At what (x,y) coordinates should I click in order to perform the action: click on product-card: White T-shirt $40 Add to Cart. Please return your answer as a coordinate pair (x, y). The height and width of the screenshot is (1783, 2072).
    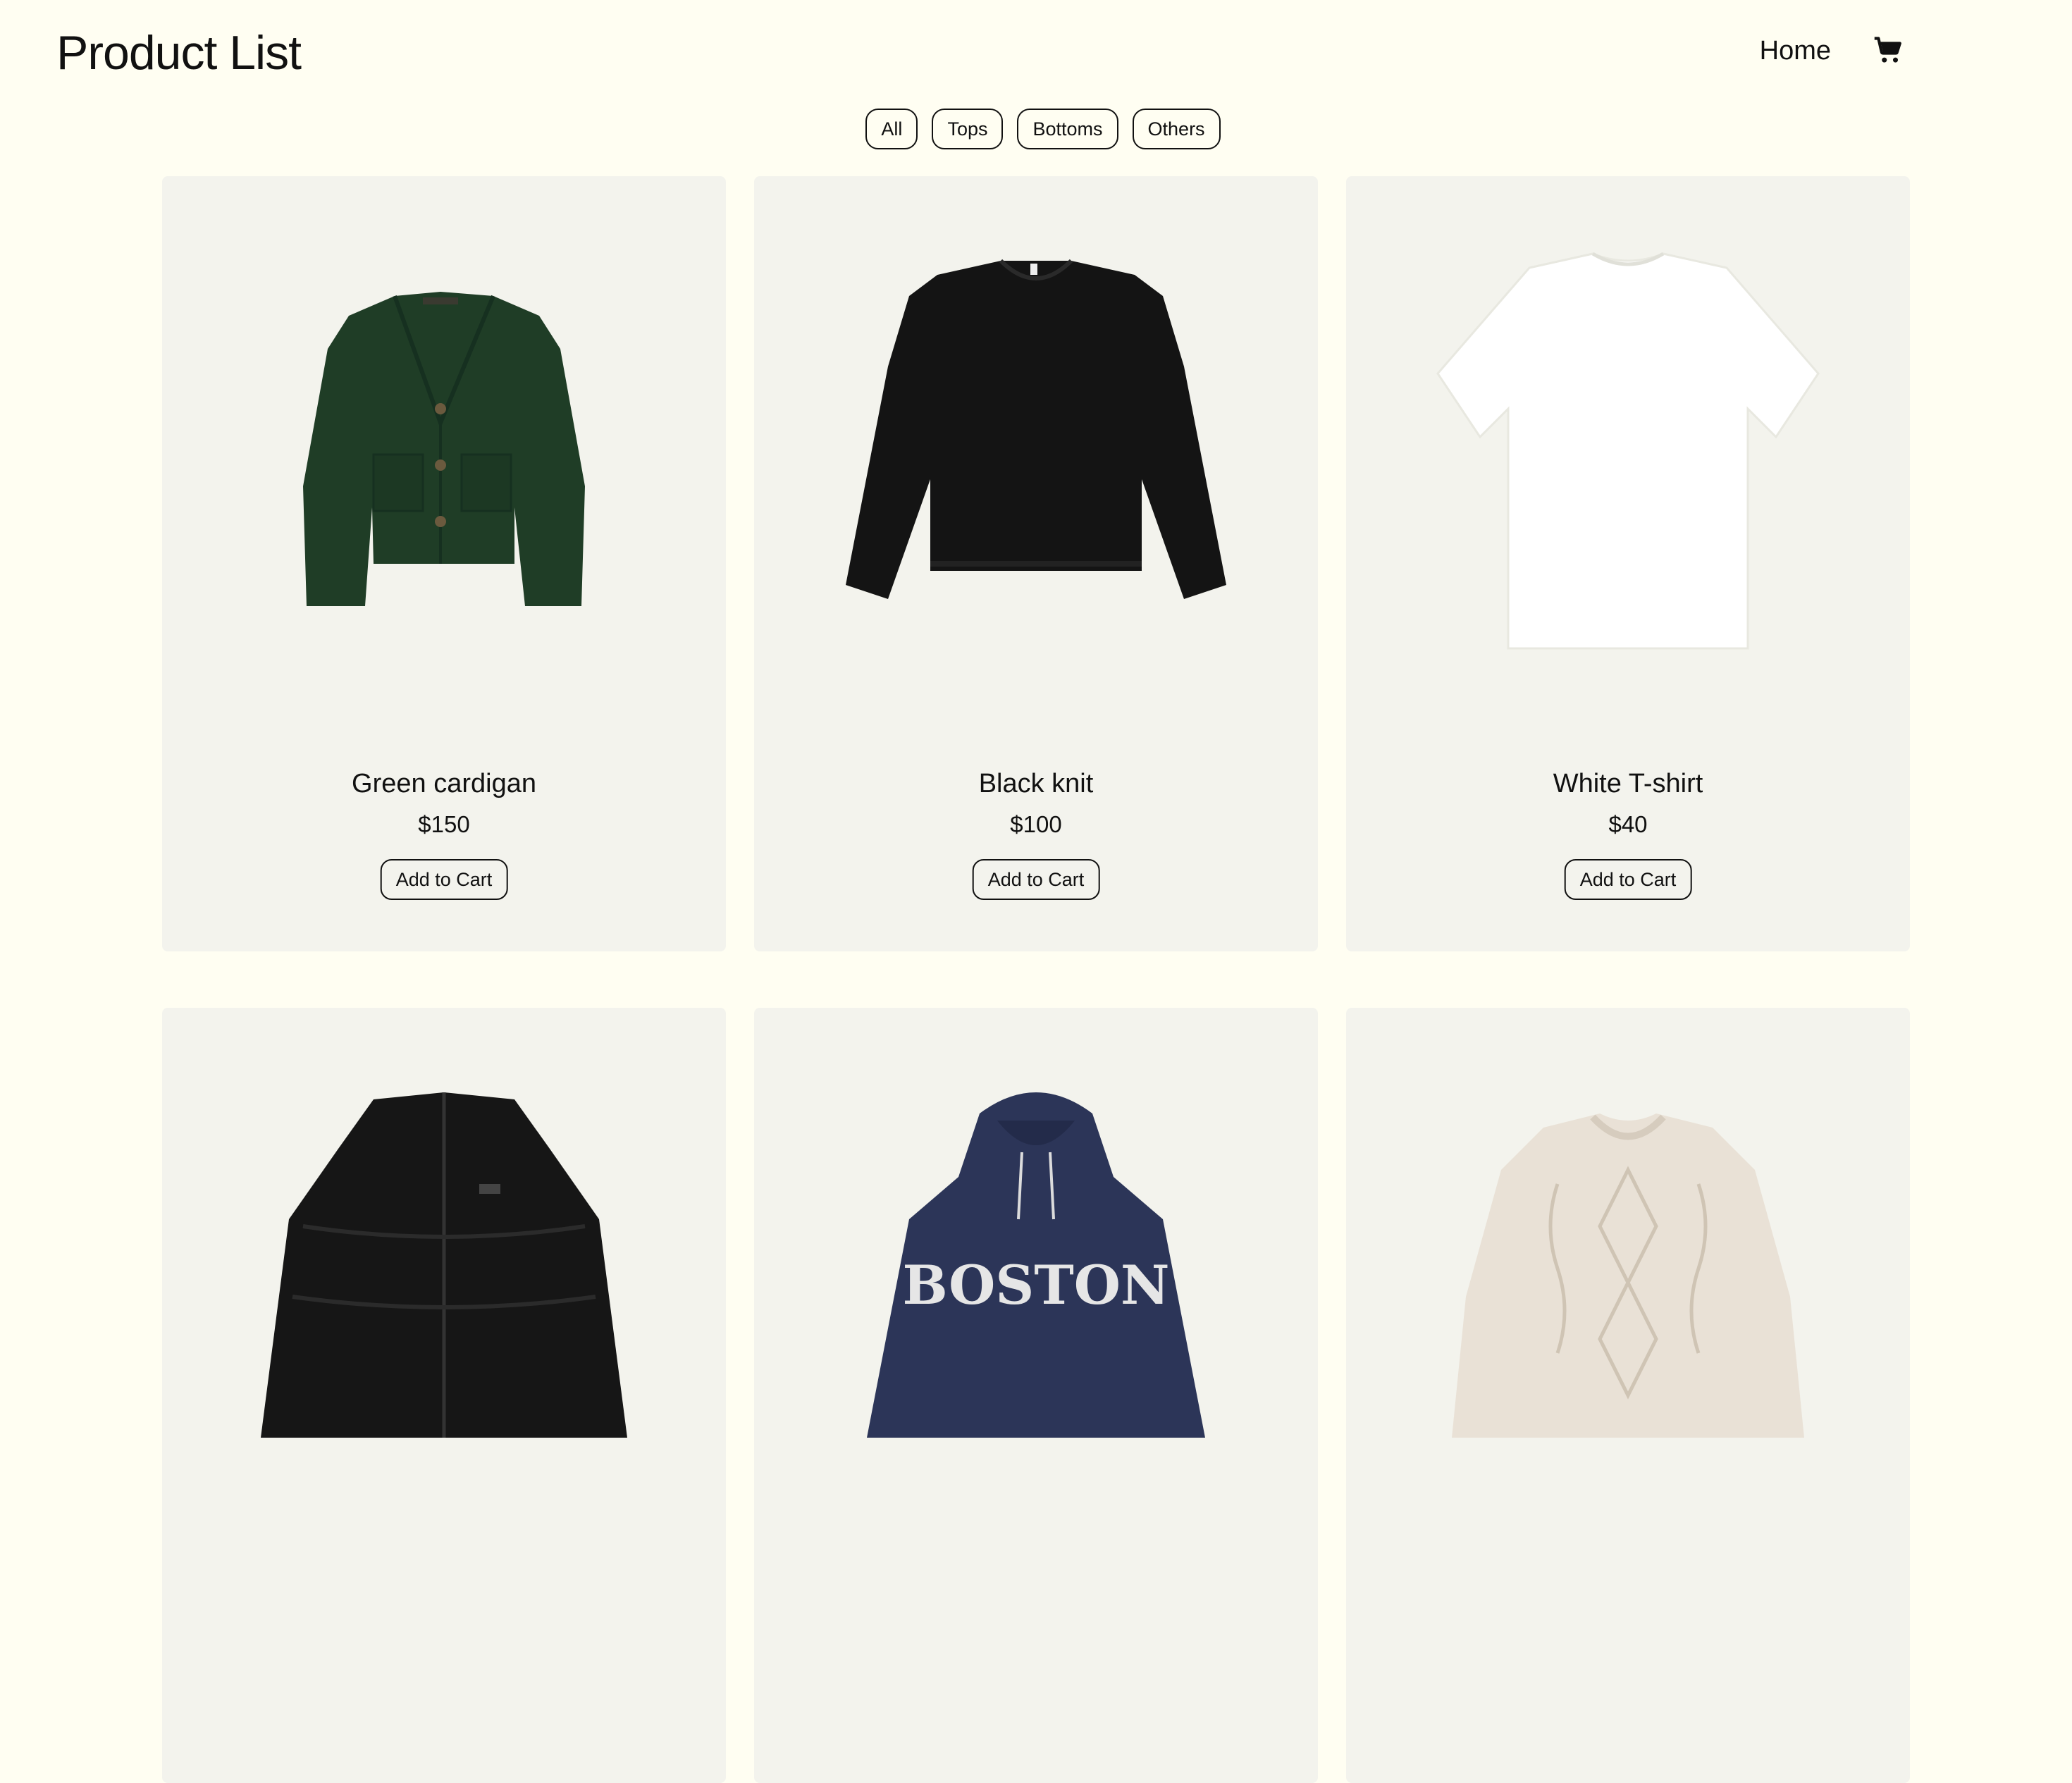
    Looking at the image, I should click on (1628, 563).